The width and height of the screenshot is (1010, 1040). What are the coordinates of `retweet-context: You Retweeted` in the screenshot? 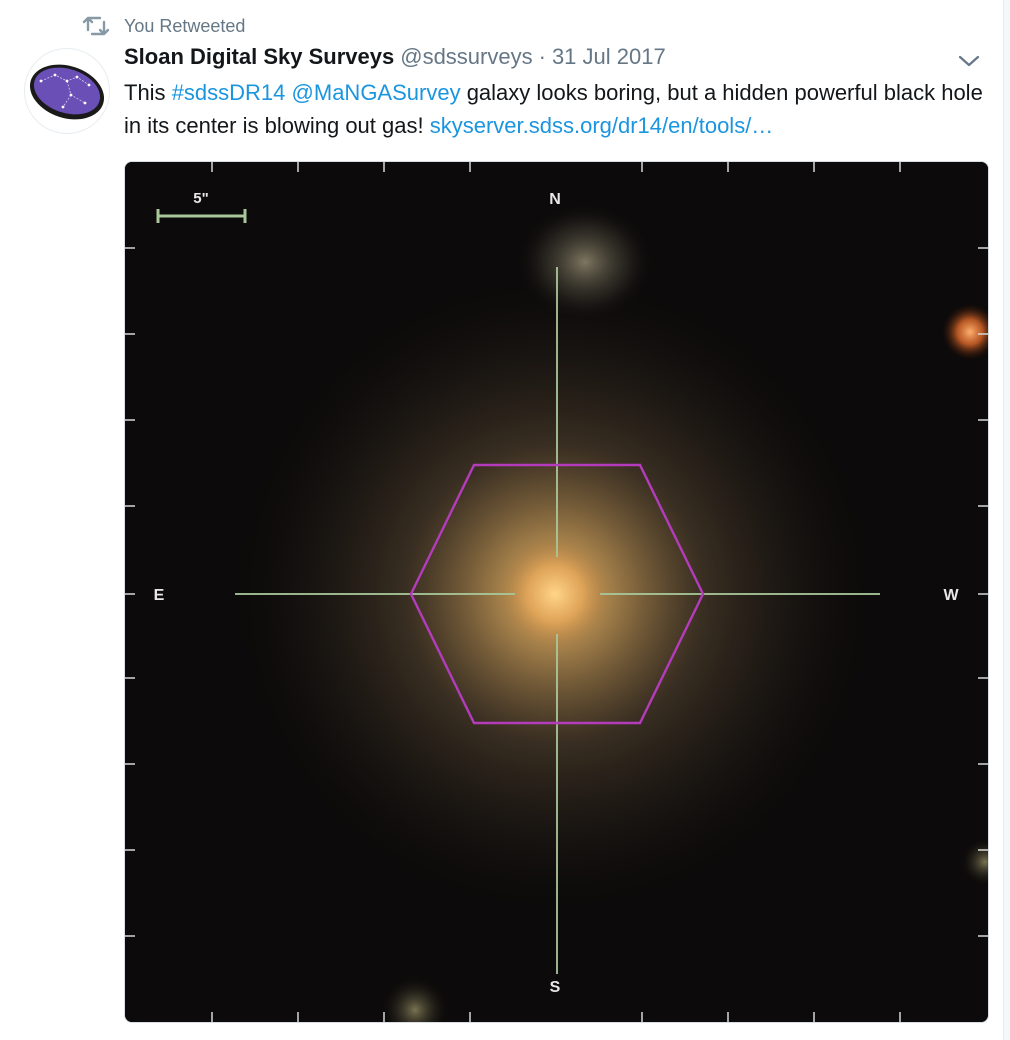 It's located at (163, 26).